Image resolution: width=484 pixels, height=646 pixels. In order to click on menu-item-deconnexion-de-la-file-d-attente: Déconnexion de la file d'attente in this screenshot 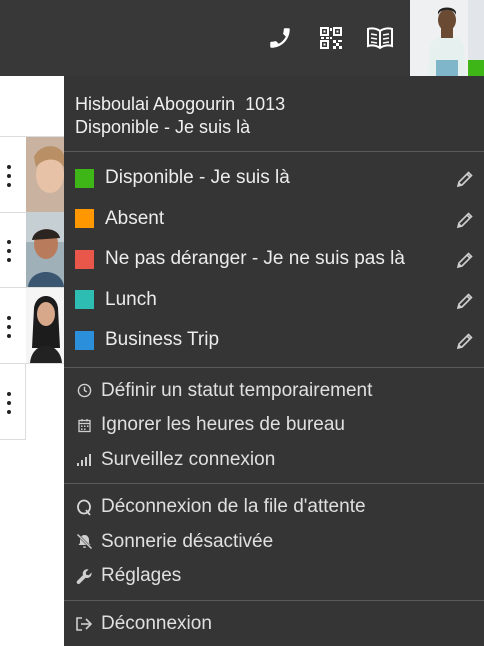, I will do `click(274, 507)`.